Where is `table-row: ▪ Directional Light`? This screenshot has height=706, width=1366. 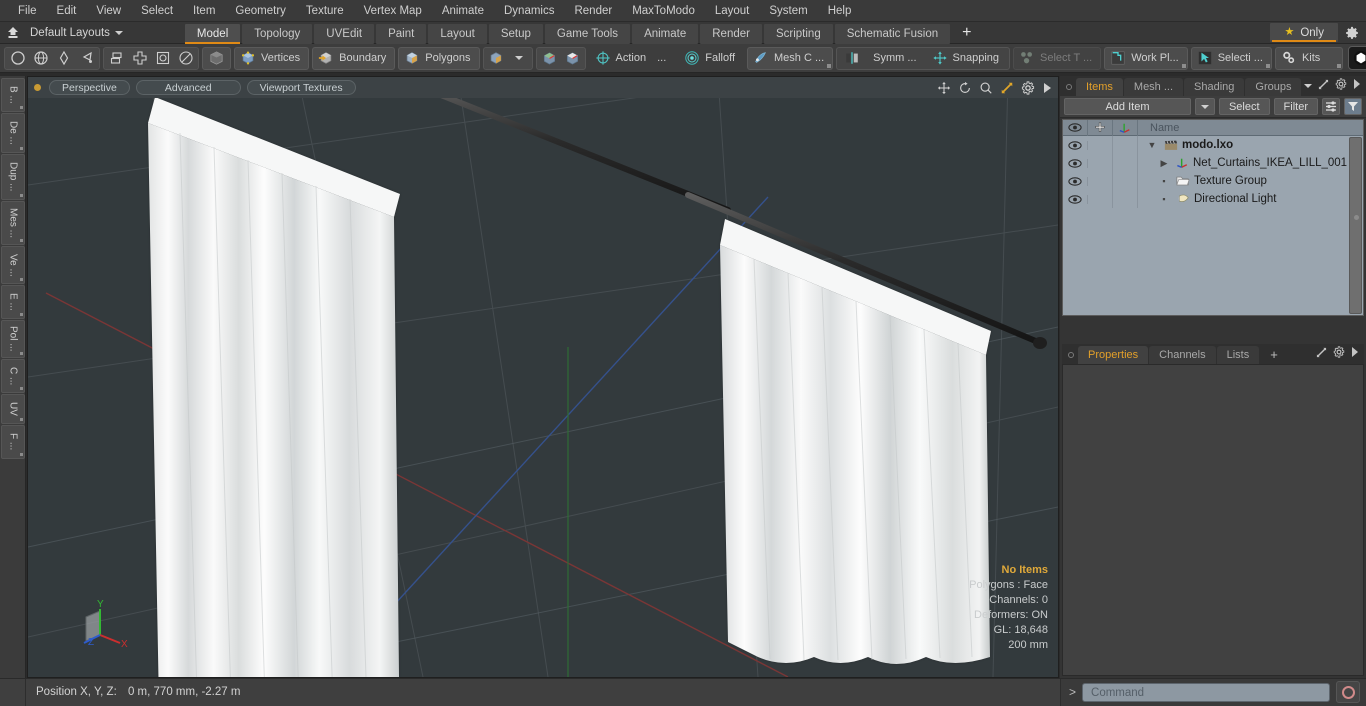
table-row: ▪ Directional Light is located at coordinates (1213, 199).